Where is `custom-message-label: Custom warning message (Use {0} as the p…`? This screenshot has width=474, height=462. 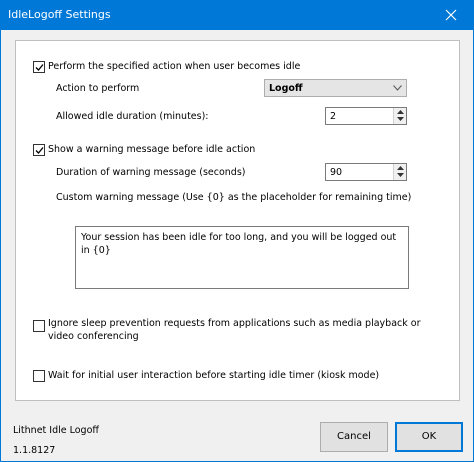
custom-message-label: Custom warning message (Use {0} as the p… is located at coordinates (234, 197).